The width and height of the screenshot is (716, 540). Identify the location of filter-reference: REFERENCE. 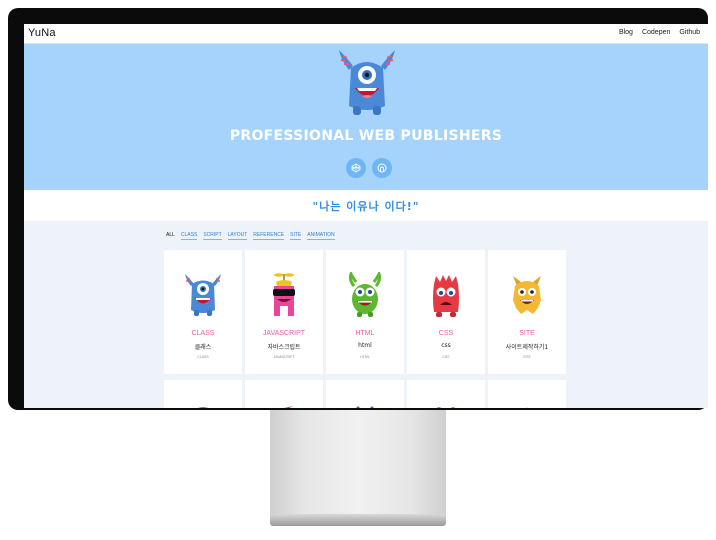
(269, 236).